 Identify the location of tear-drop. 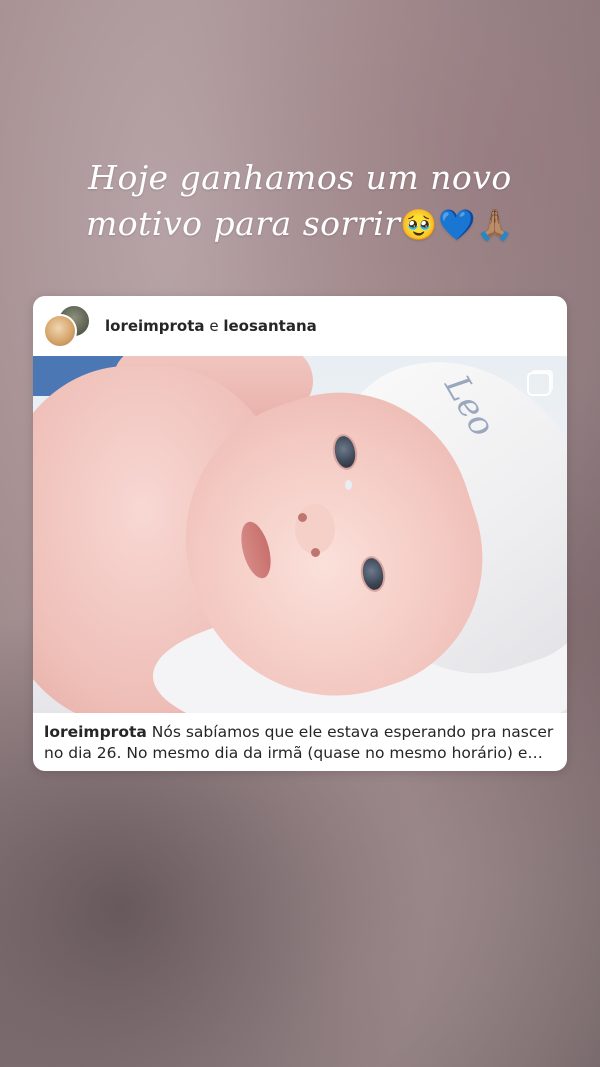
(348, 485).